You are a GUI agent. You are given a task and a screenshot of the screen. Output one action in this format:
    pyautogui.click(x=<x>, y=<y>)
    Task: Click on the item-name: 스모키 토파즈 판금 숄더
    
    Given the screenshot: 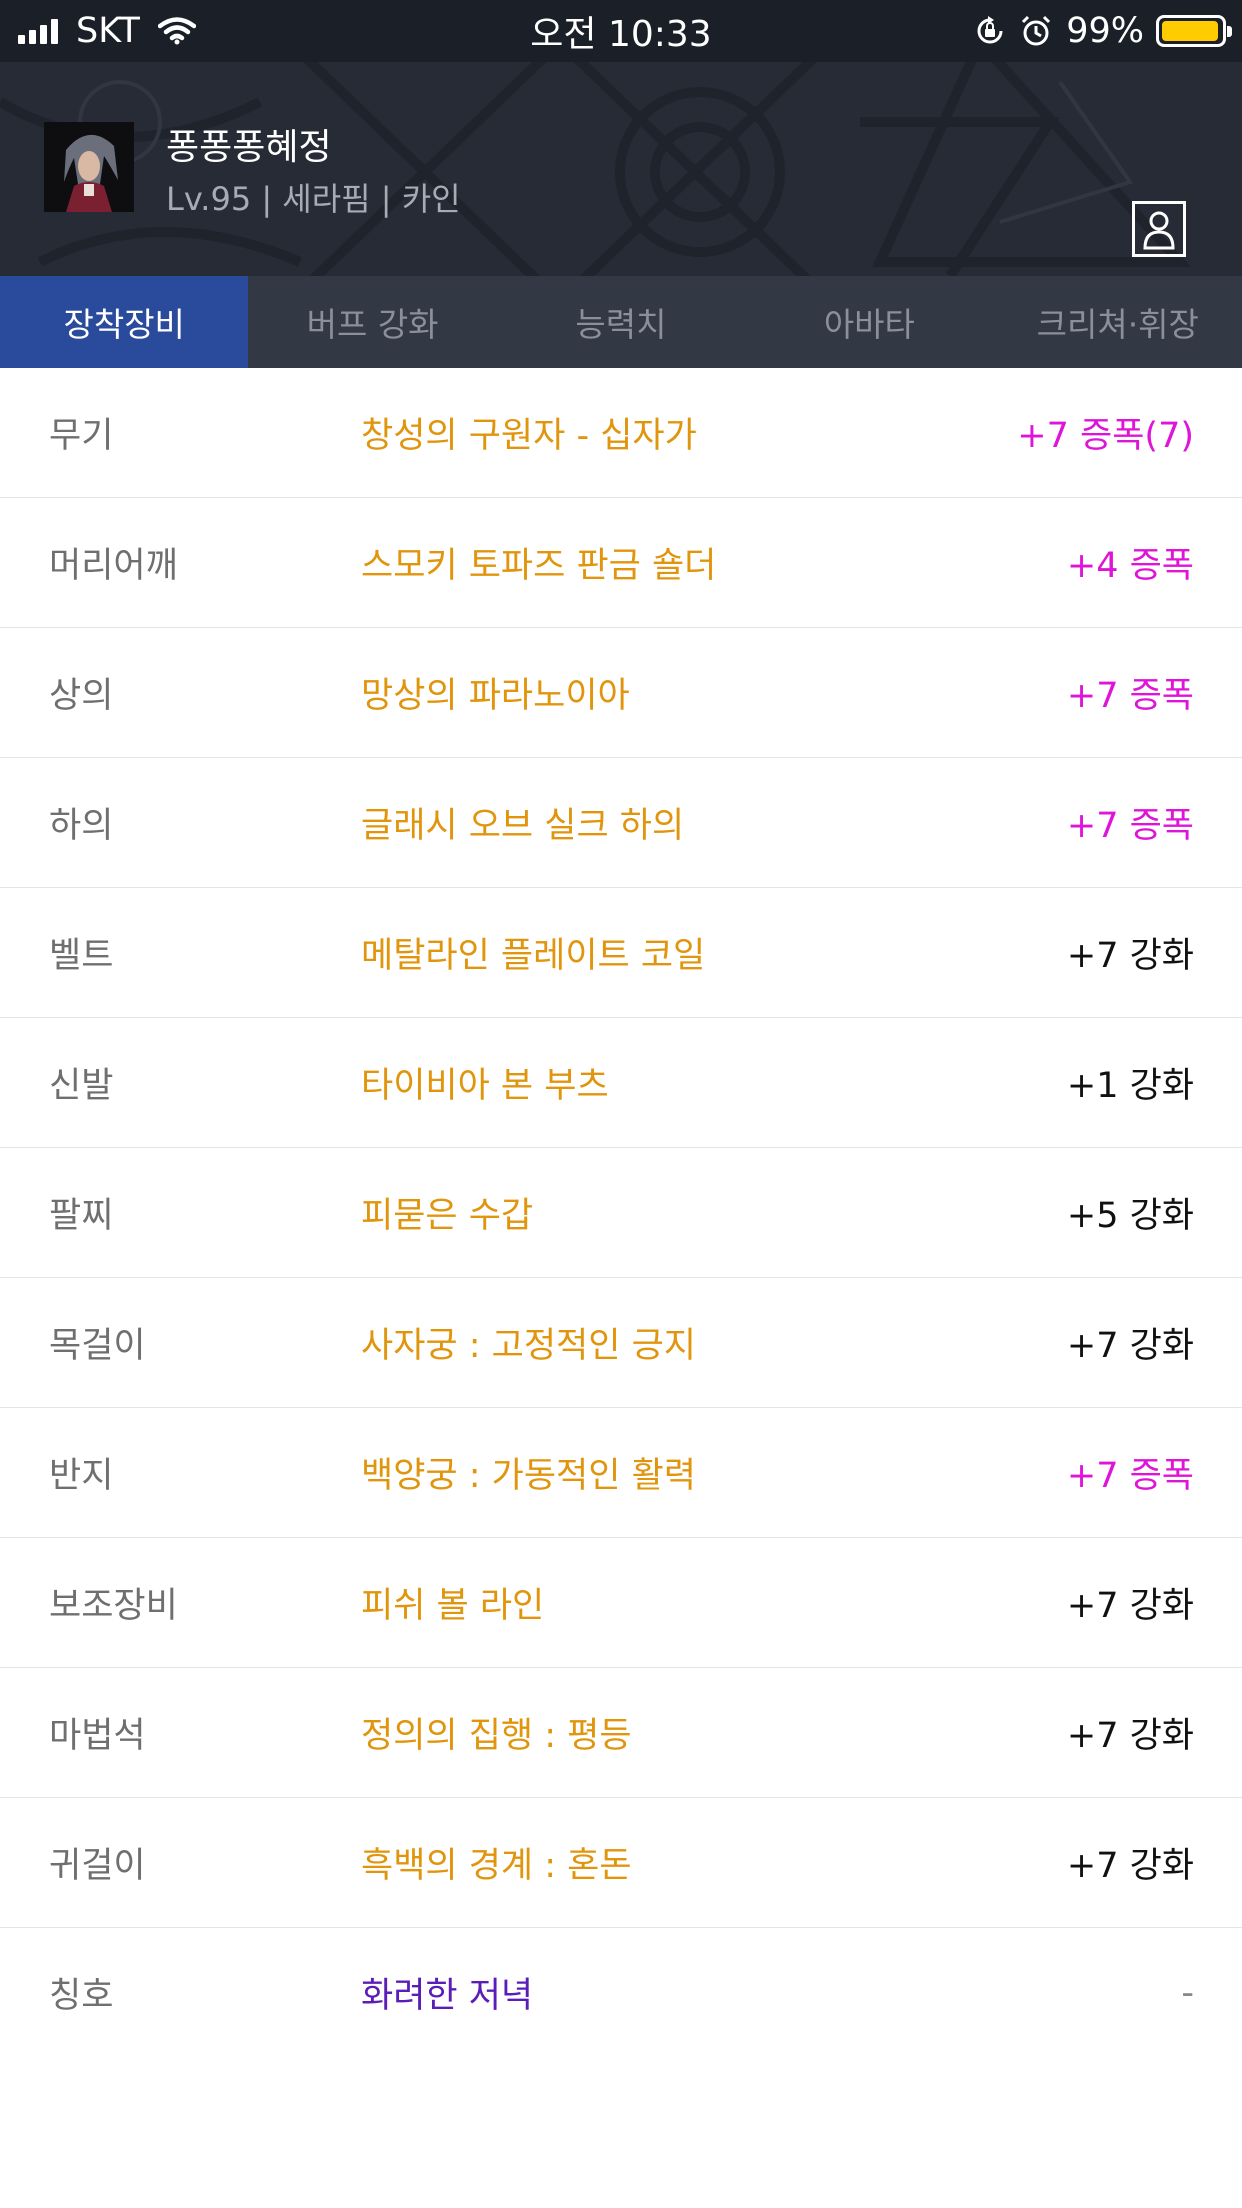 What is the action you would take?
    pyautogui.click(x=539, y=566)
    